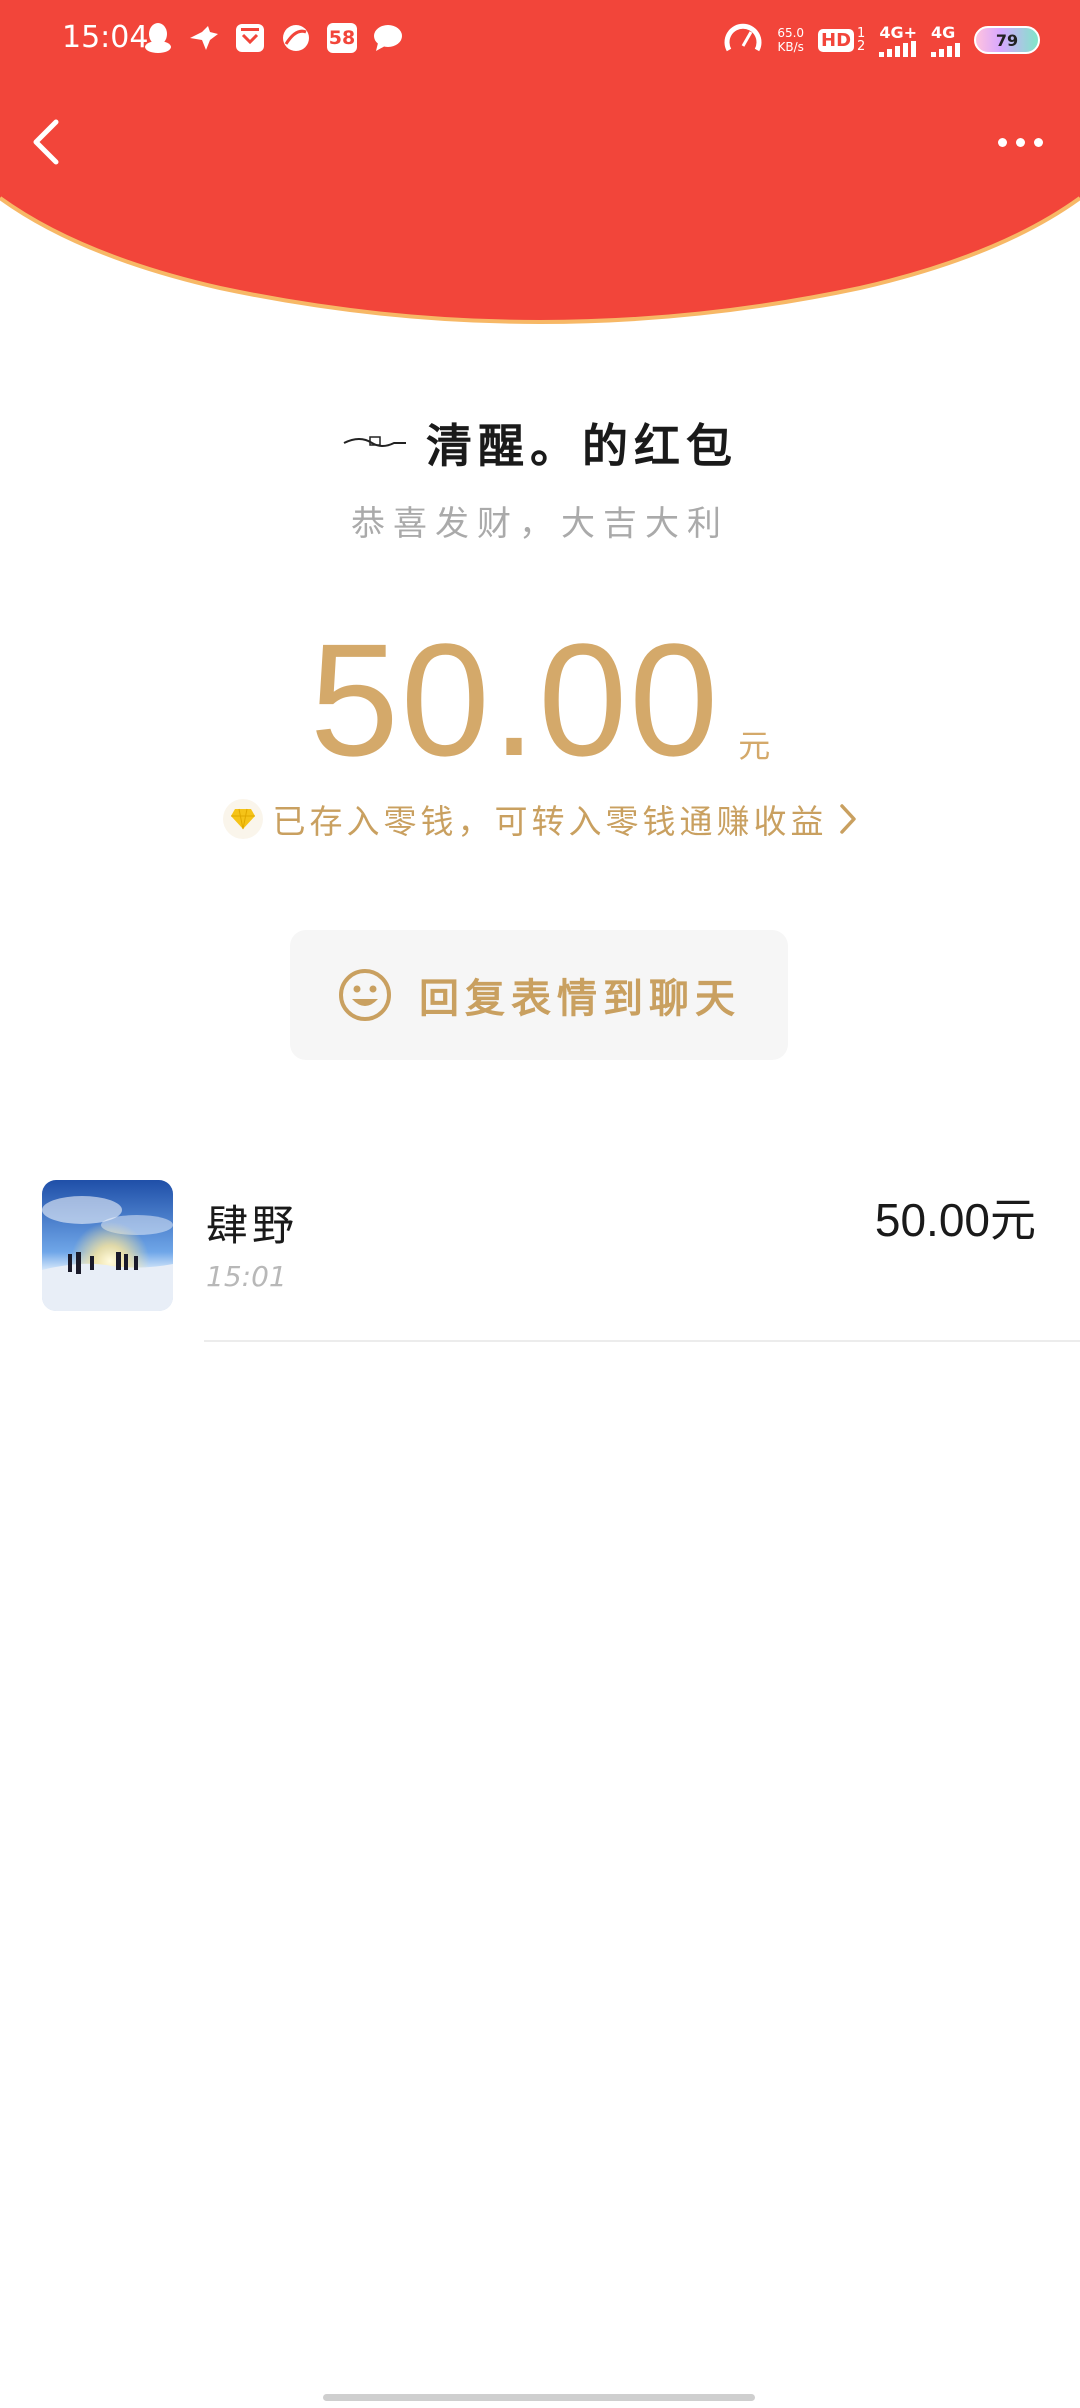 The image size is (1080, 2408). Describe the element at coordinates (540, 42) in the screenshot. I see `status-bar: 15:04 58 65.0 KB/s HD 1 2 4G+ 4G 79` at that location.